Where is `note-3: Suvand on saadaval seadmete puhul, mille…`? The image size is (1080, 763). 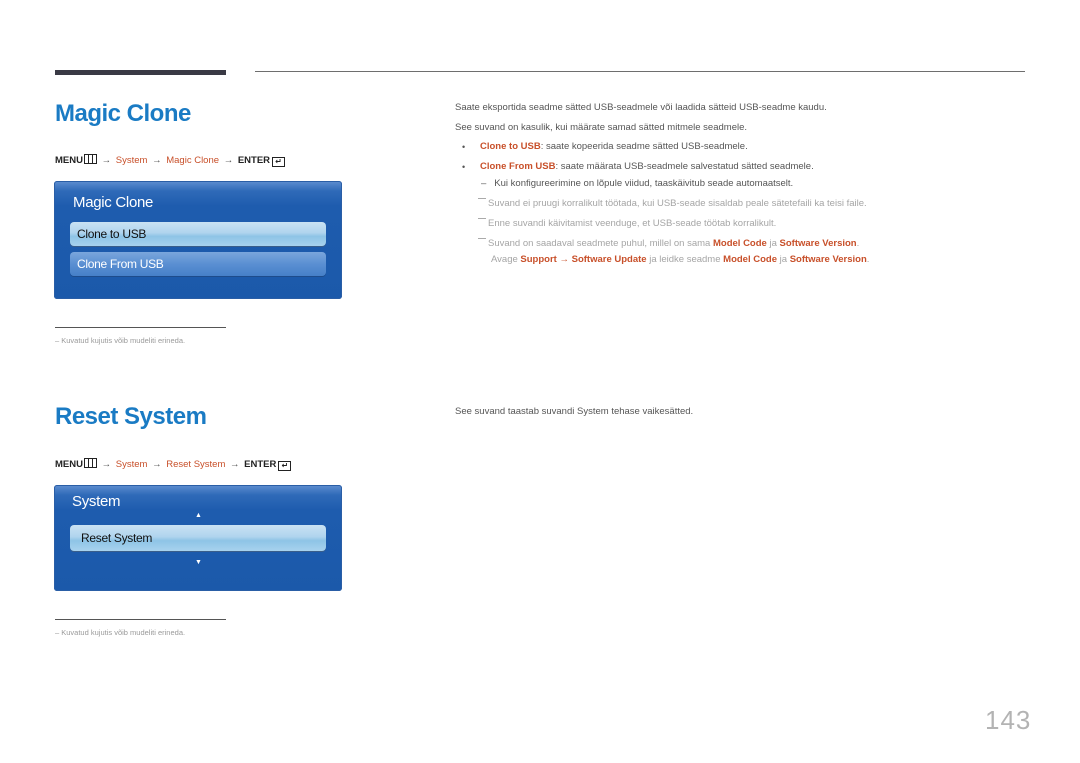 note-3: Suvand on saadaval seadmete puhul, mille… is located at coordinates (668, 243).